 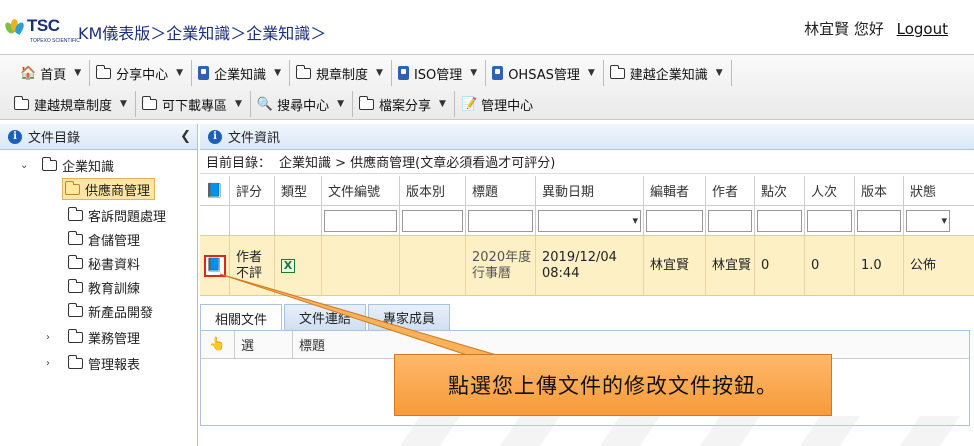 What do you see at coordinates (830, 265) in the screenshot?
I see `cell-people: 0` at bounding box center [830, 265].